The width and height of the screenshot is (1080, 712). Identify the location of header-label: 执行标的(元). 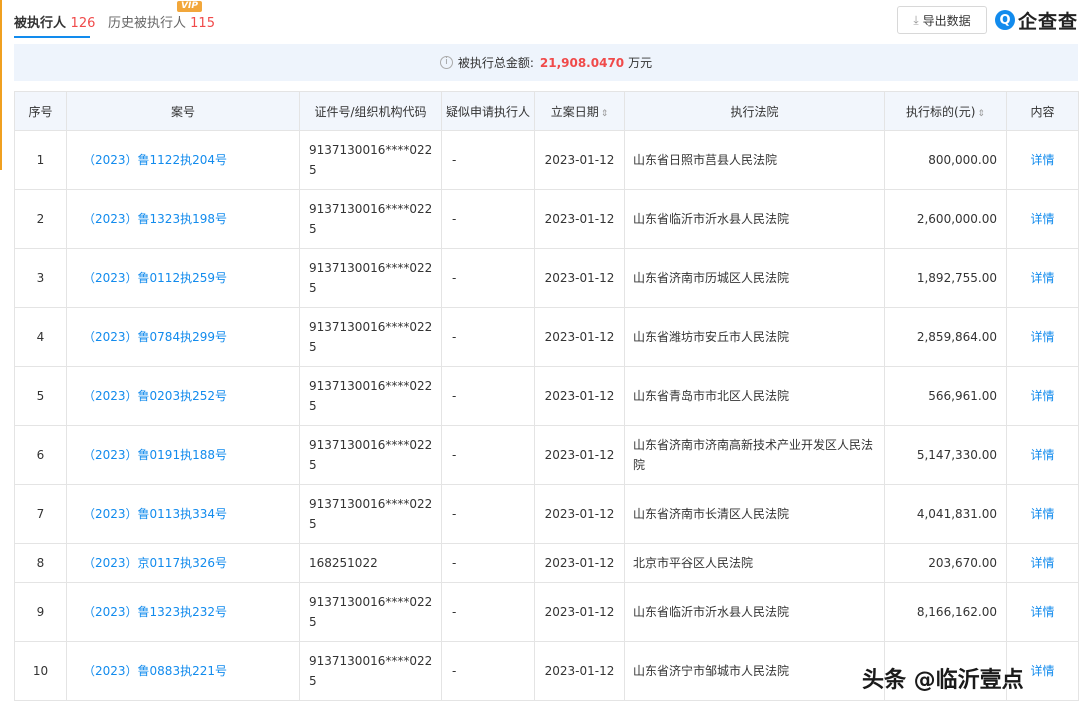
(941, 111).